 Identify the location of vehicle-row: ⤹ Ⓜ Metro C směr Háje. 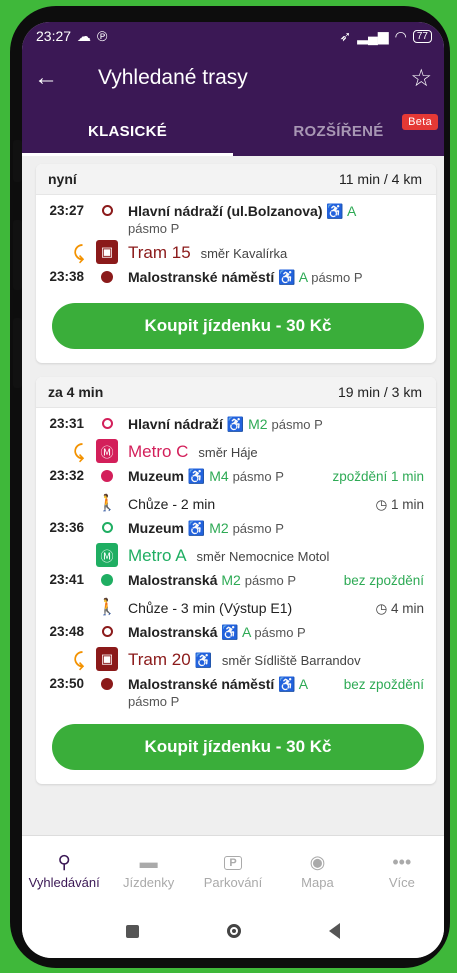
(236, 451).